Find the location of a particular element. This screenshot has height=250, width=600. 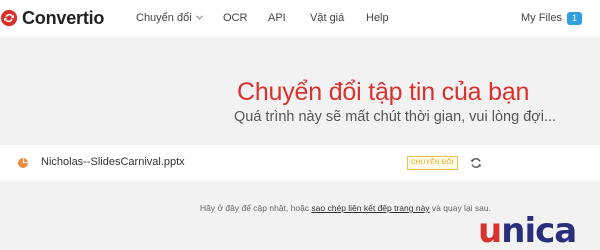

logo: Convertio is located at coordinates (52, 18).